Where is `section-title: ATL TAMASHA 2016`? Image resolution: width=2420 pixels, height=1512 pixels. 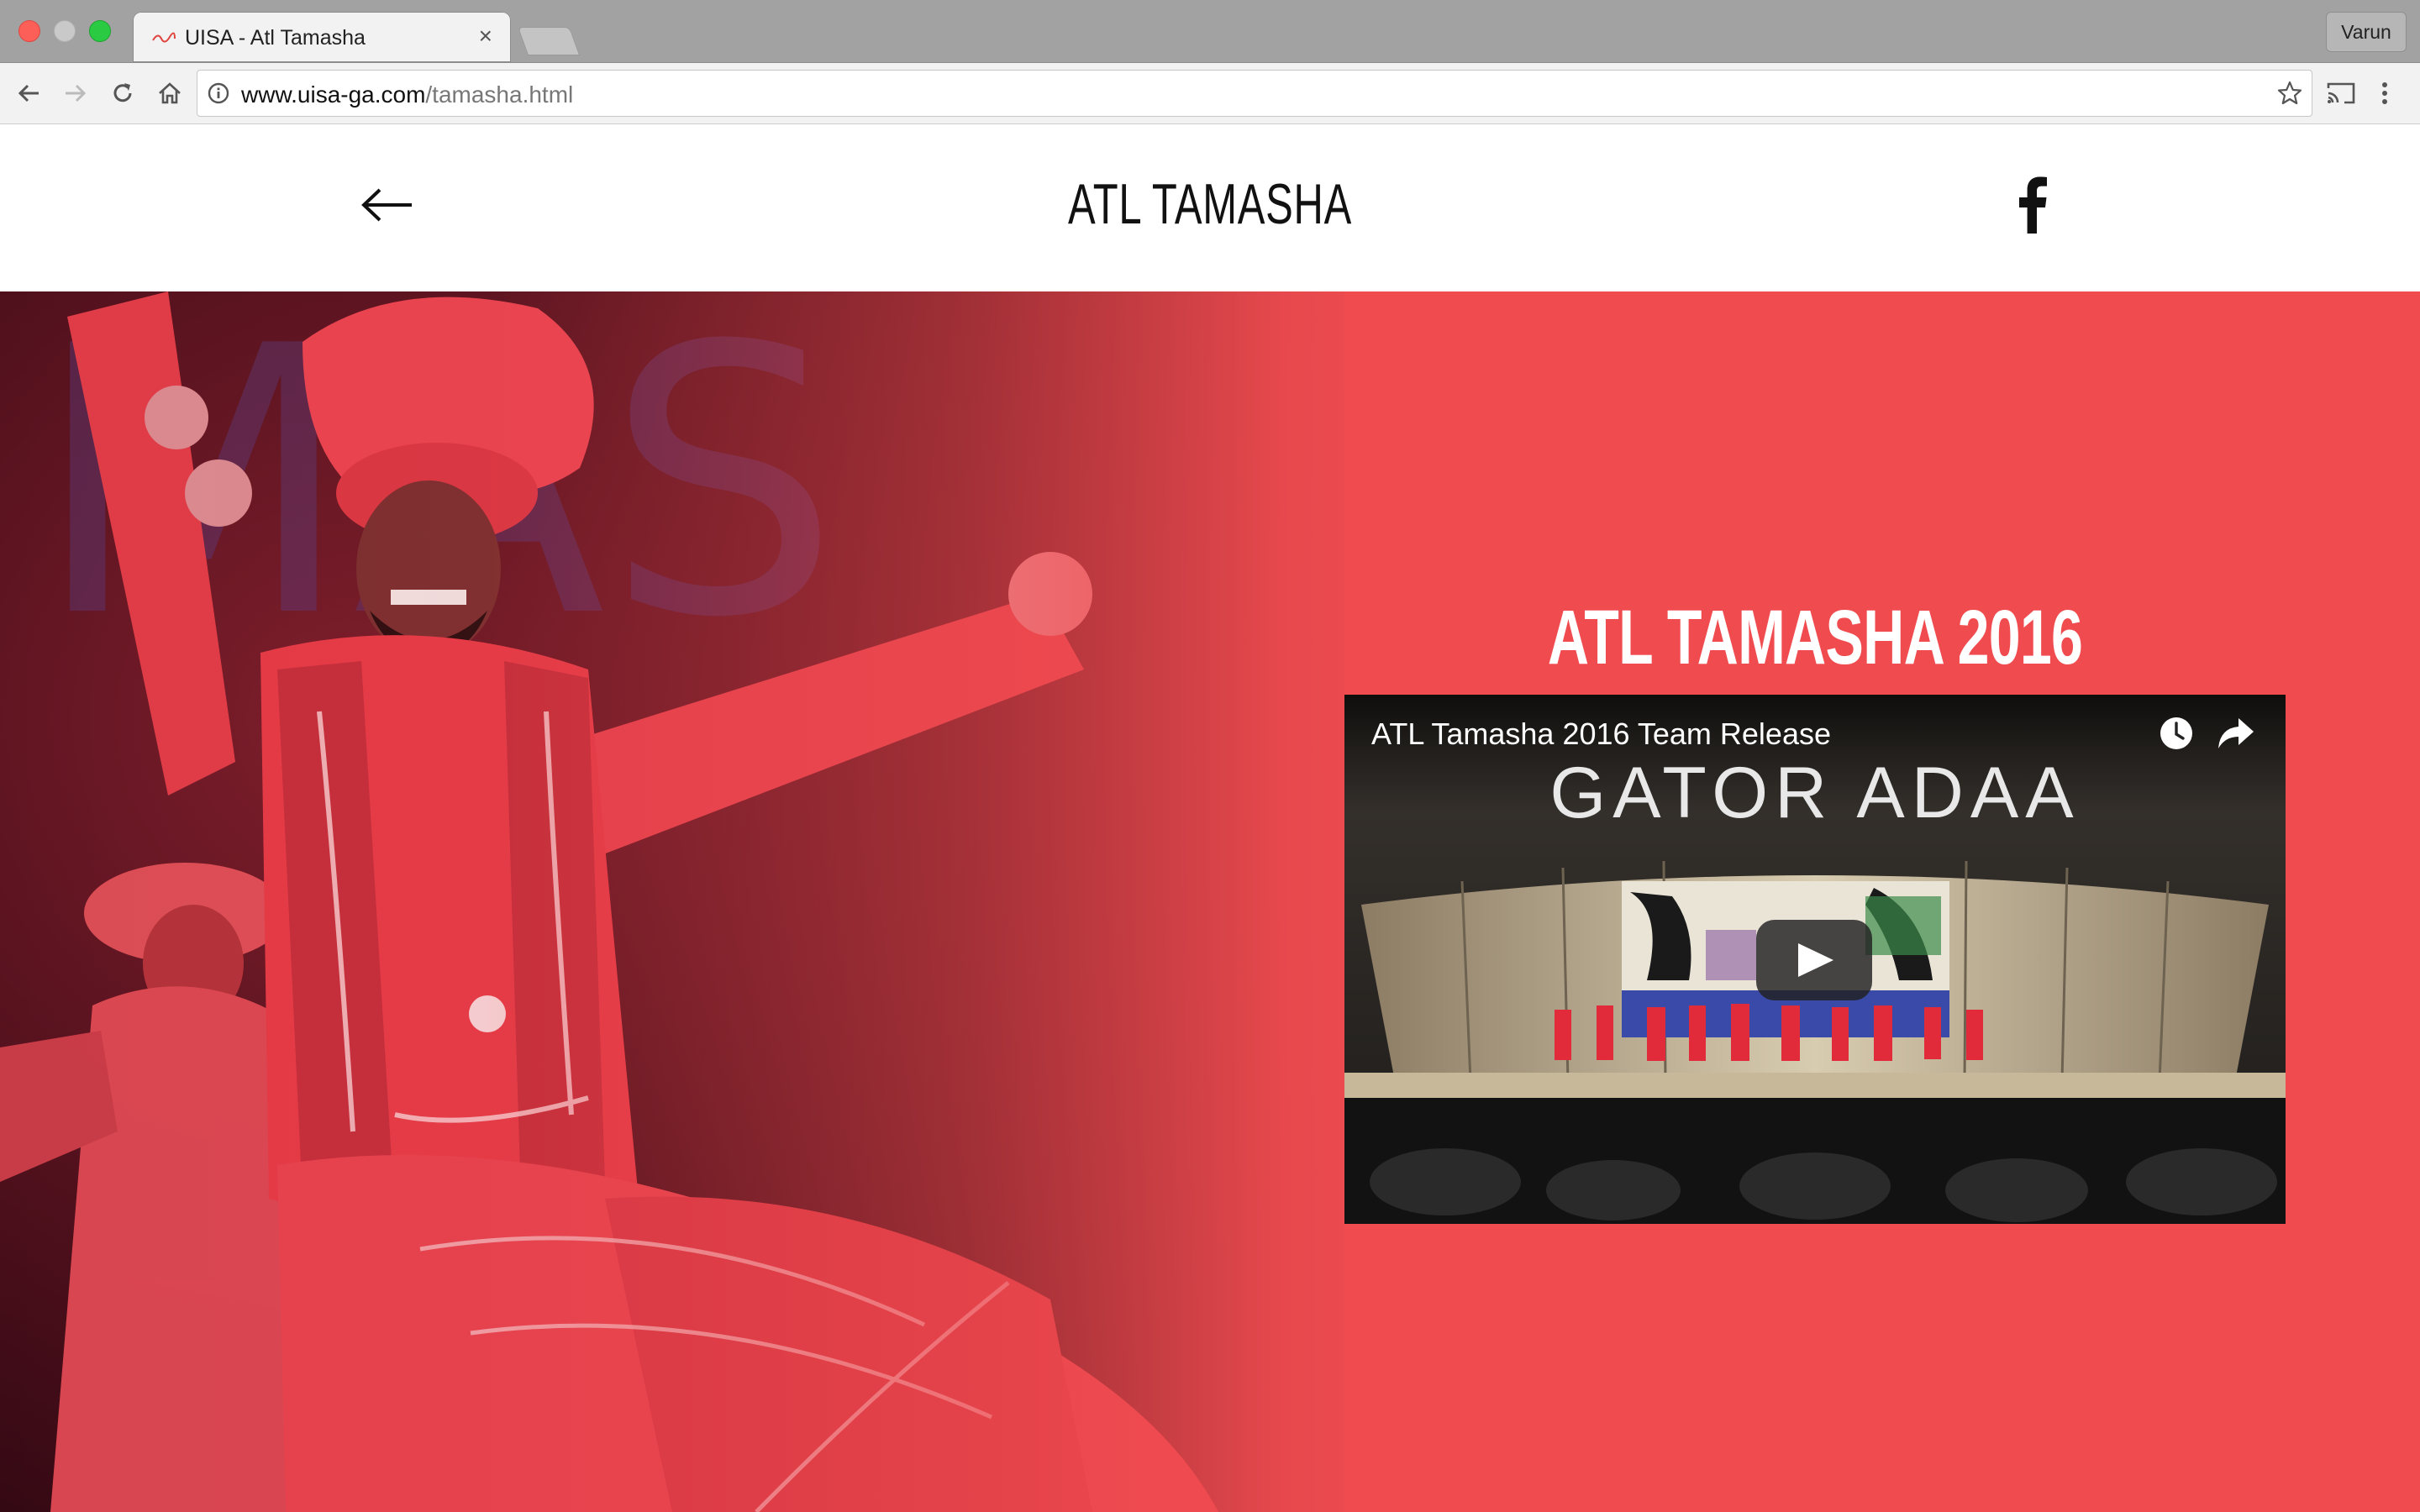 section-title: ATL TAMASHA 2016 is located at coordinates (1815, 637).